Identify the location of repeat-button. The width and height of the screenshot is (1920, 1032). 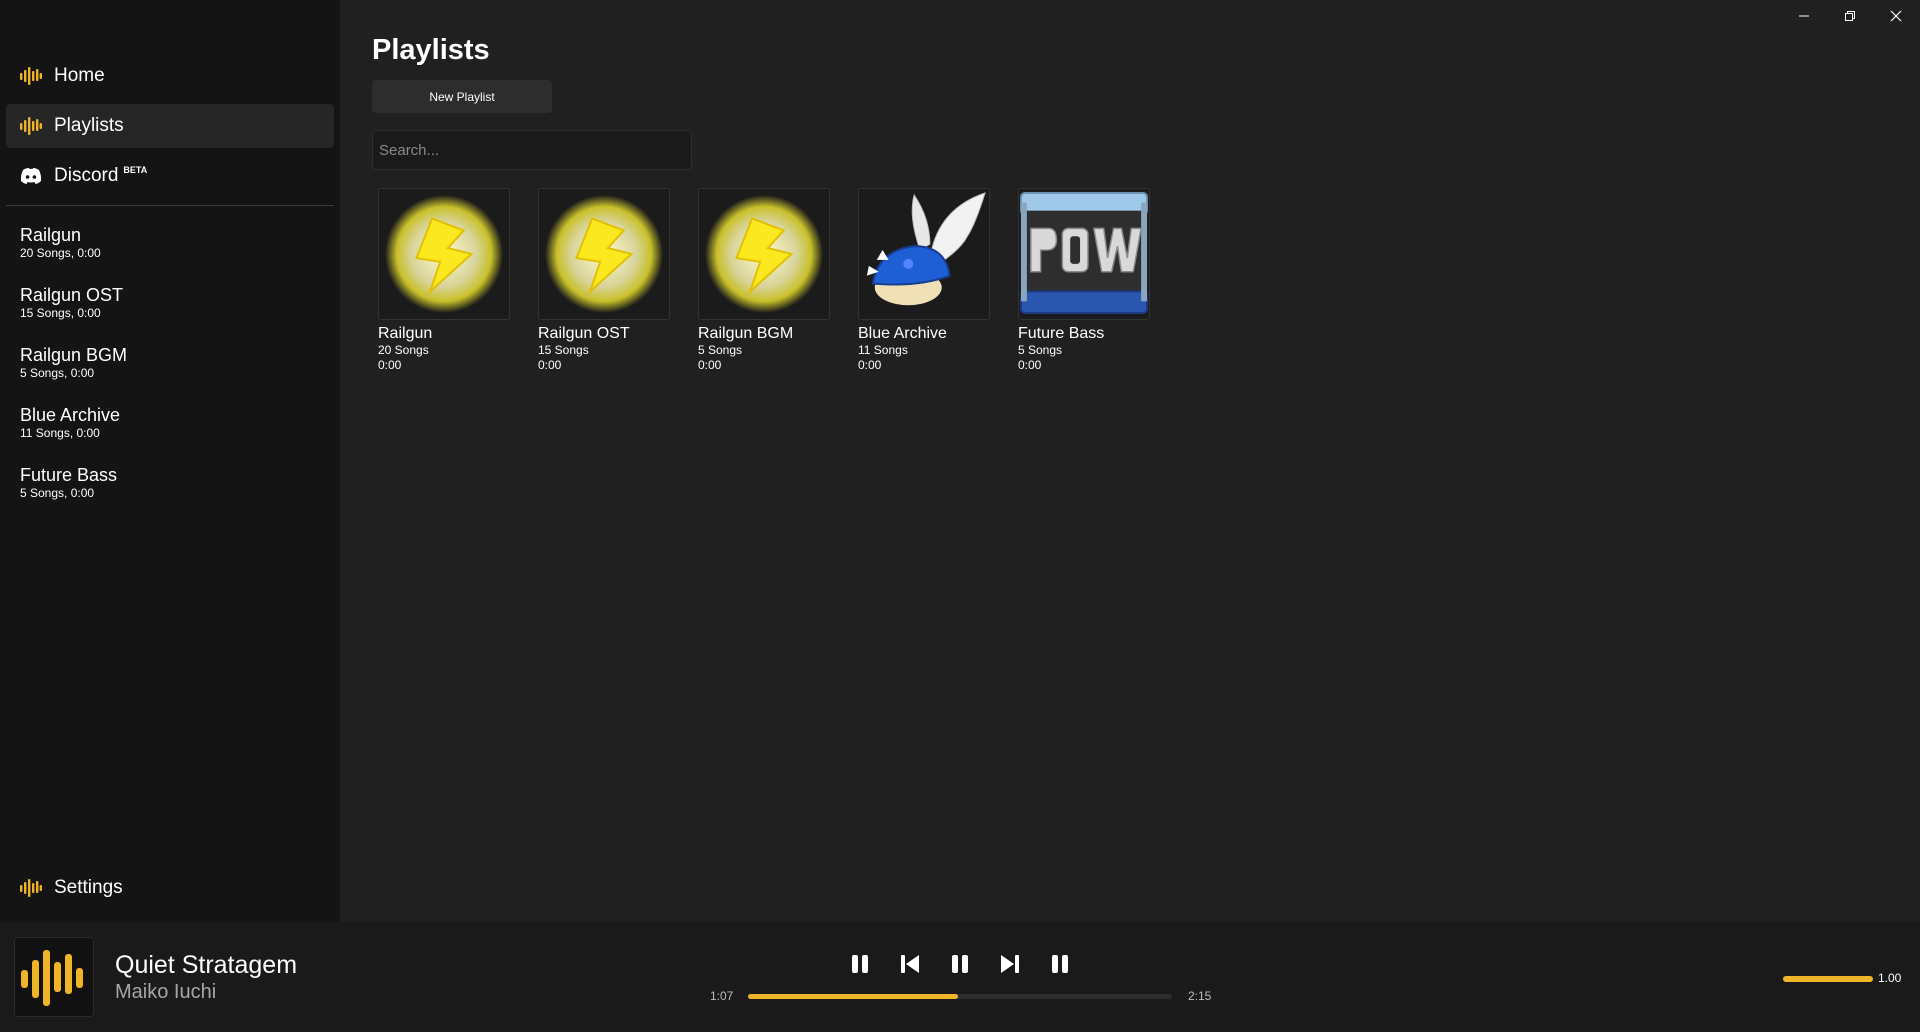
(1060, 964).